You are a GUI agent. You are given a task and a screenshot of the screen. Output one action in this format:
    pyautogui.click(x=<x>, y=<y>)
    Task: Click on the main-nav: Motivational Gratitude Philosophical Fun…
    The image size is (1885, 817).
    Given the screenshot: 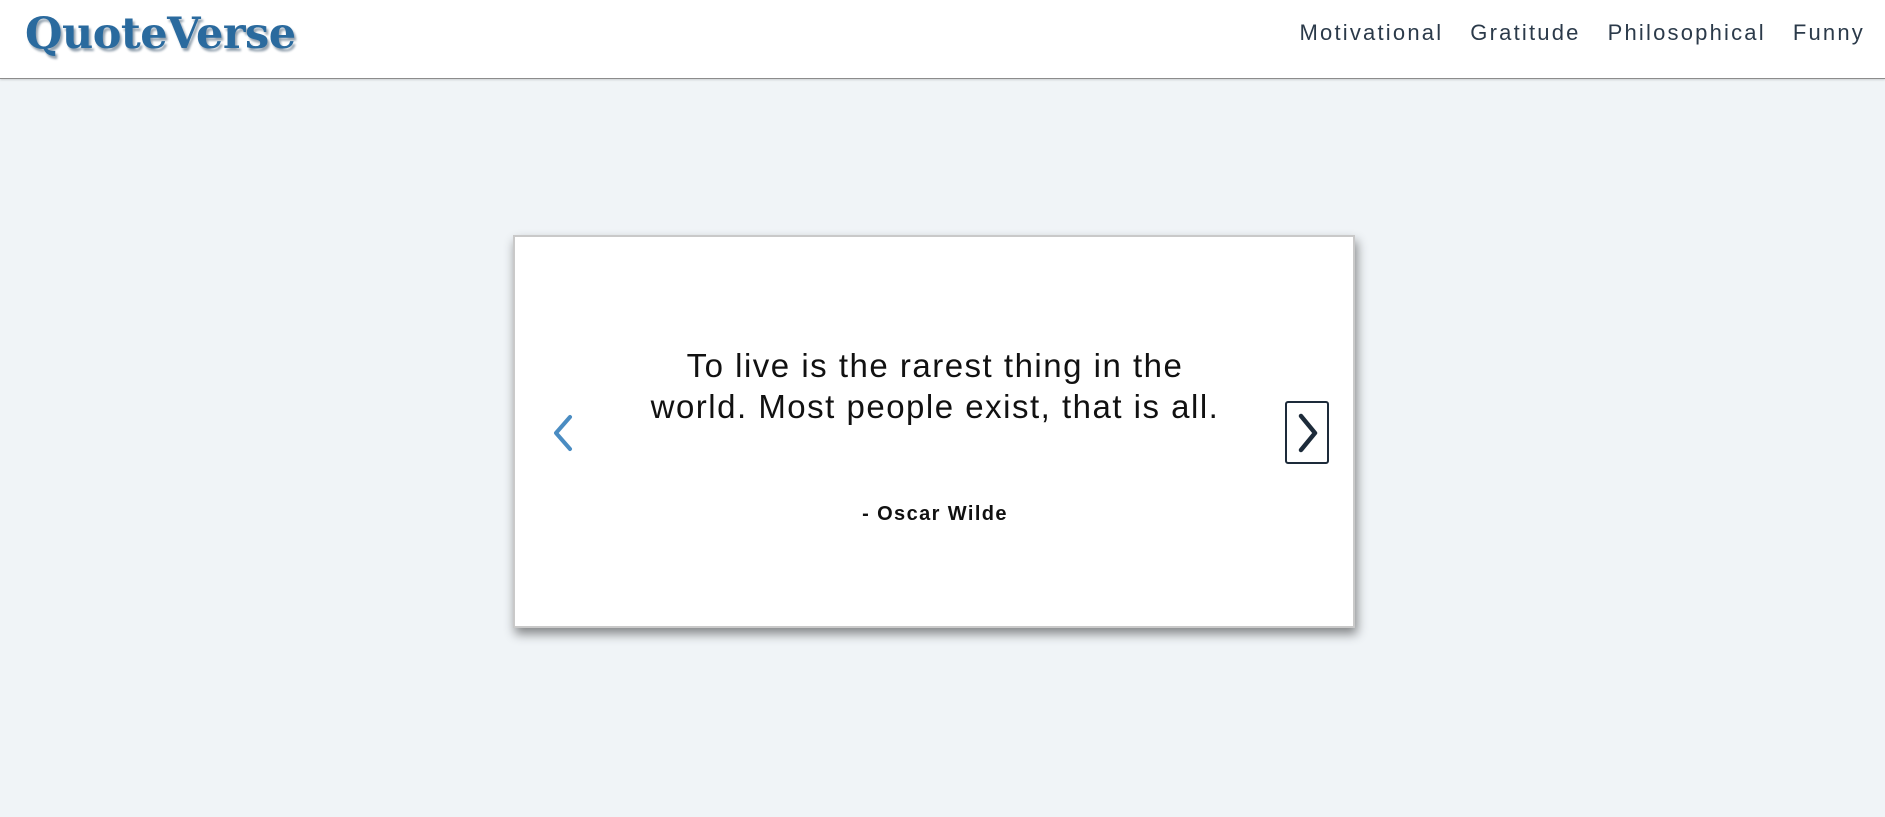 What is the action you would take?
    pyautogui.click(x=1583, y=33)
    